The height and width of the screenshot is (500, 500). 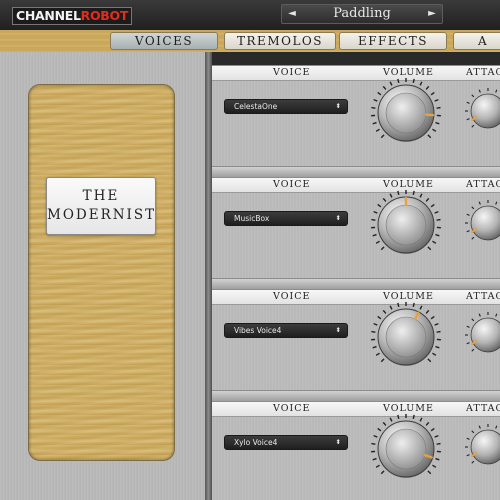 What do you see at coordinates (102, 215) in the screenshot?
I see `instrument-name-line2: MODERNIST` at bounding box center [102, 215].